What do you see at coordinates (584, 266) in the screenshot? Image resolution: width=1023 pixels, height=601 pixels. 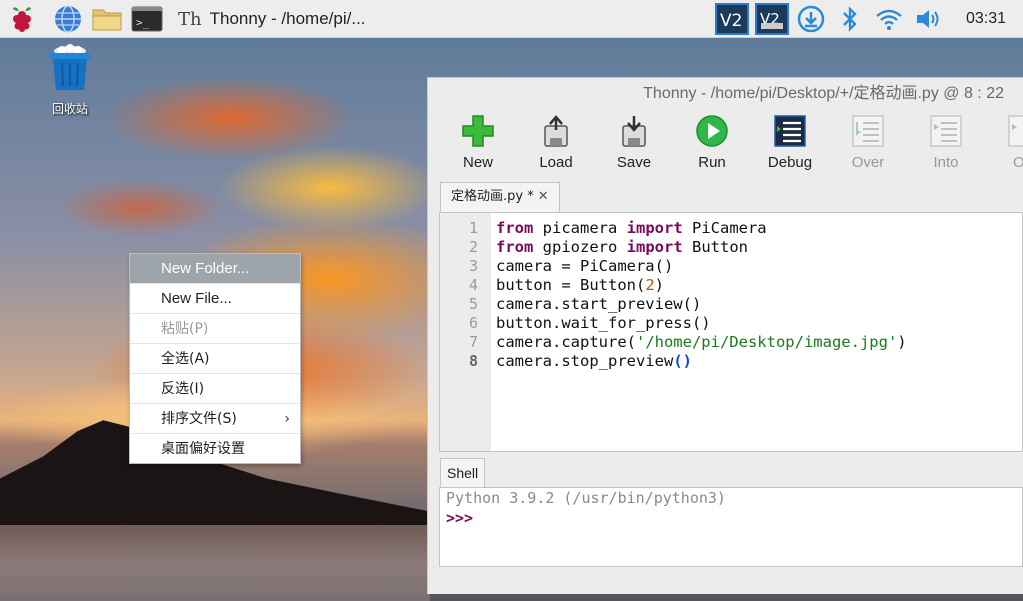 I see `code-line: camera = PiCamera()` at bounding box center [584, 266].